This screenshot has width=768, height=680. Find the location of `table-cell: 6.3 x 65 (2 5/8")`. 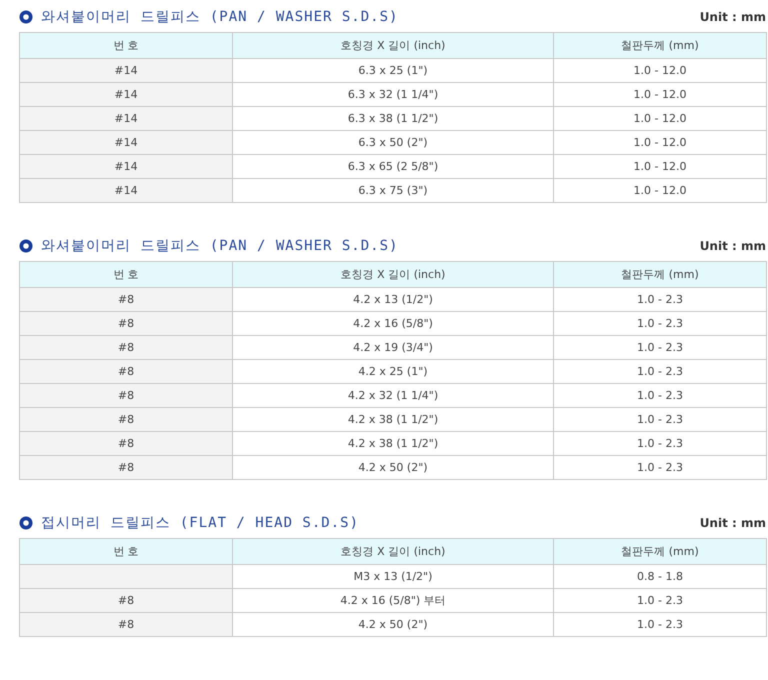

table-cell: 6.3 x 65 (2 5/8") is located at coordinates (393, 166).